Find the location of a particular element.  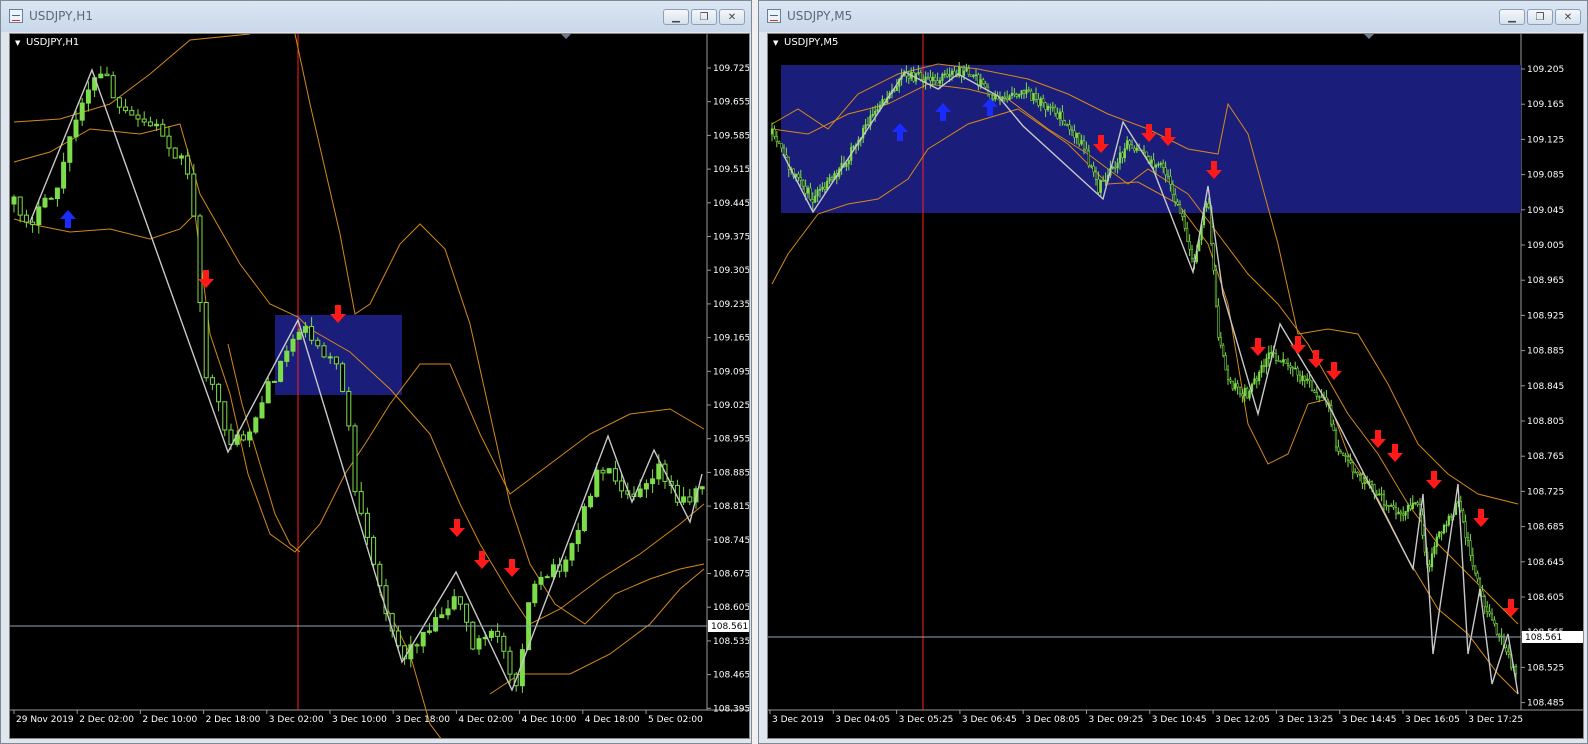

price-label: 108.845 is located at coordinates (1545, 387).